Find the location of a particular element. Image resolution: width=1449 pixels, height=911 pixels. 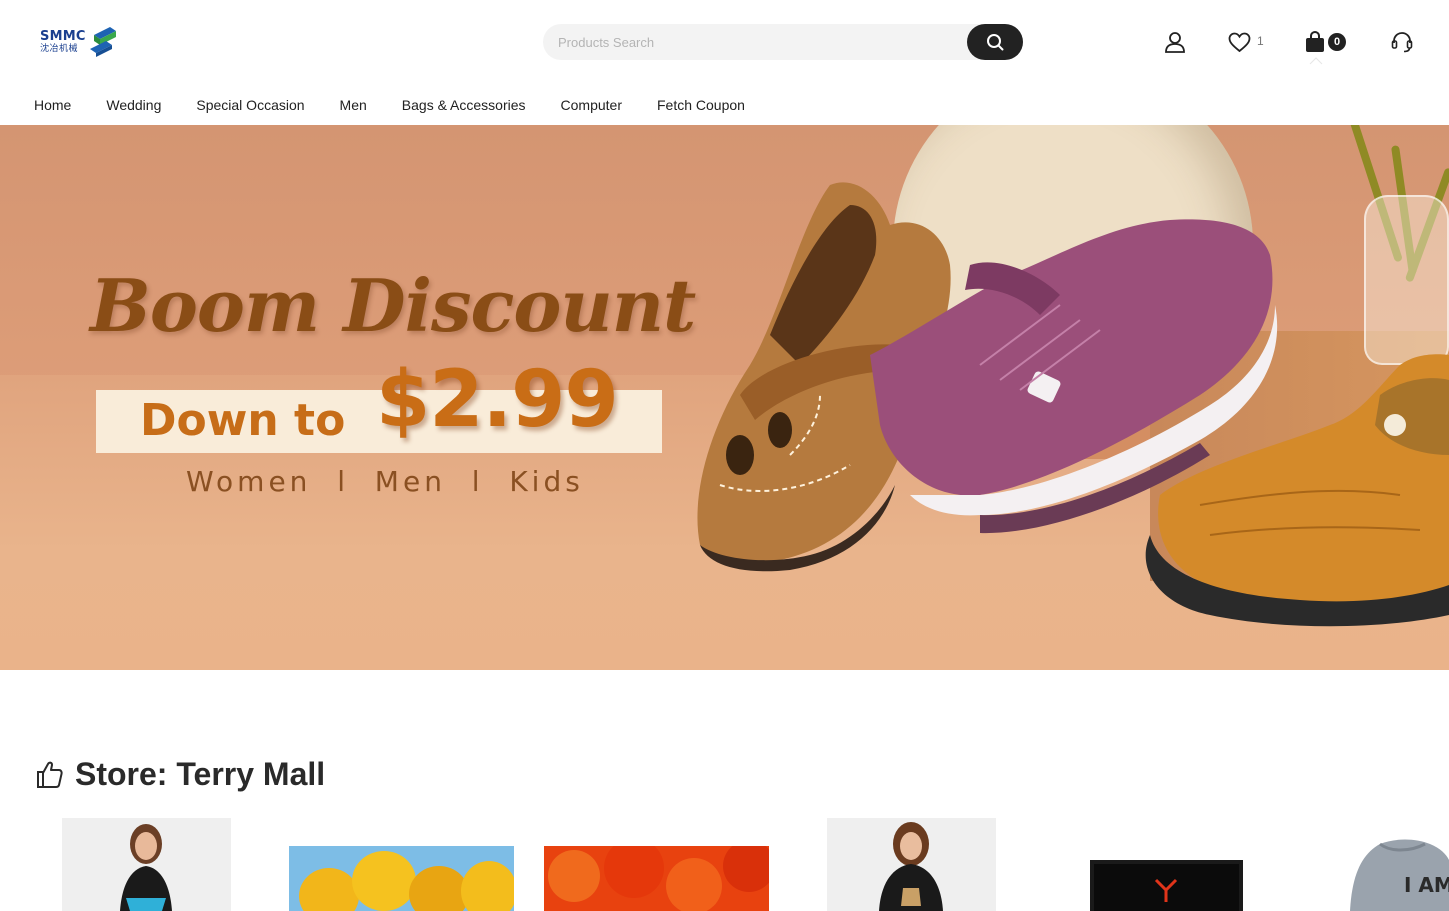

brand-logo: SMMC 沈冶机械 is located at coordinates (82, 42).